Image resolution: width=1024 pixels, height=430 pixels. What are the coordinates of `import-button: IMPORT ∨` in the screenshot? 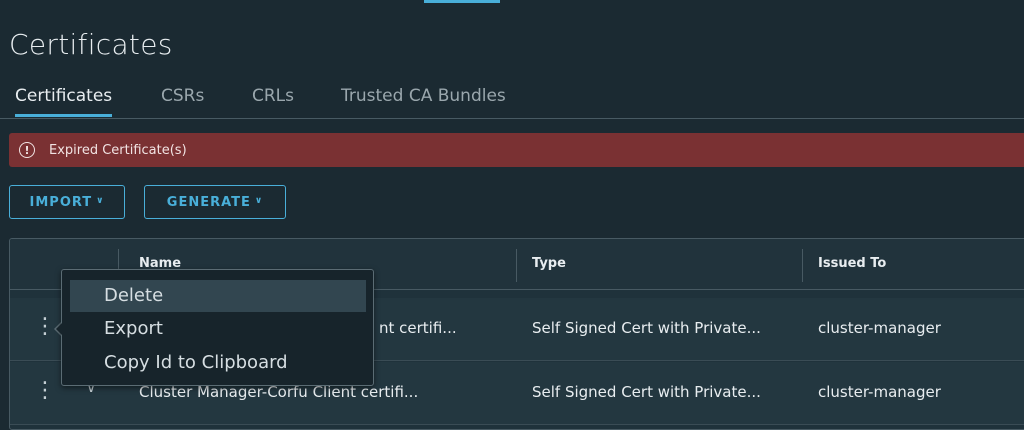 It's located at (67, 202).